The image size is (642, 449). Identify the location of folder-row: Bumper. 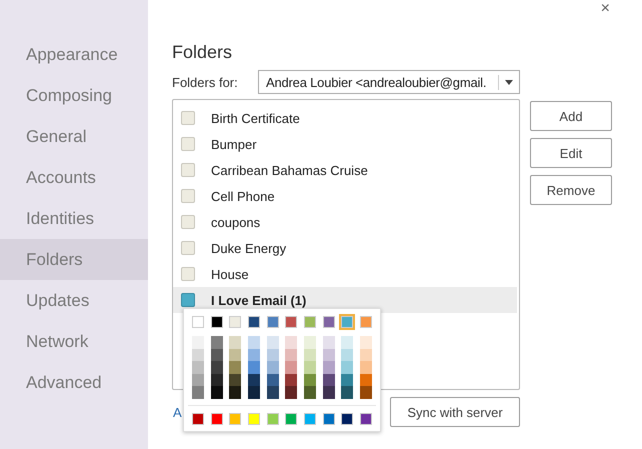
(345, 144).